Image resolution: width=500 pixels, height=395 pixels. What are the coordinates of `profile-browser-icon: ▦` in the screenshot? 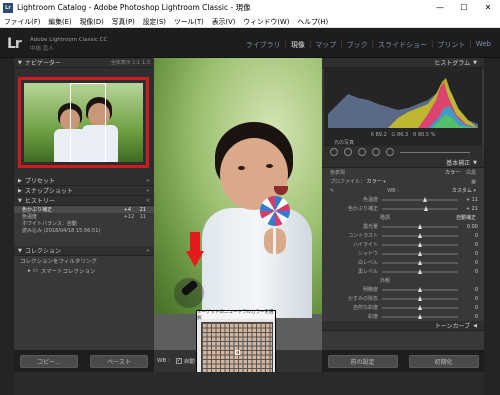 It's located at (473, 182).